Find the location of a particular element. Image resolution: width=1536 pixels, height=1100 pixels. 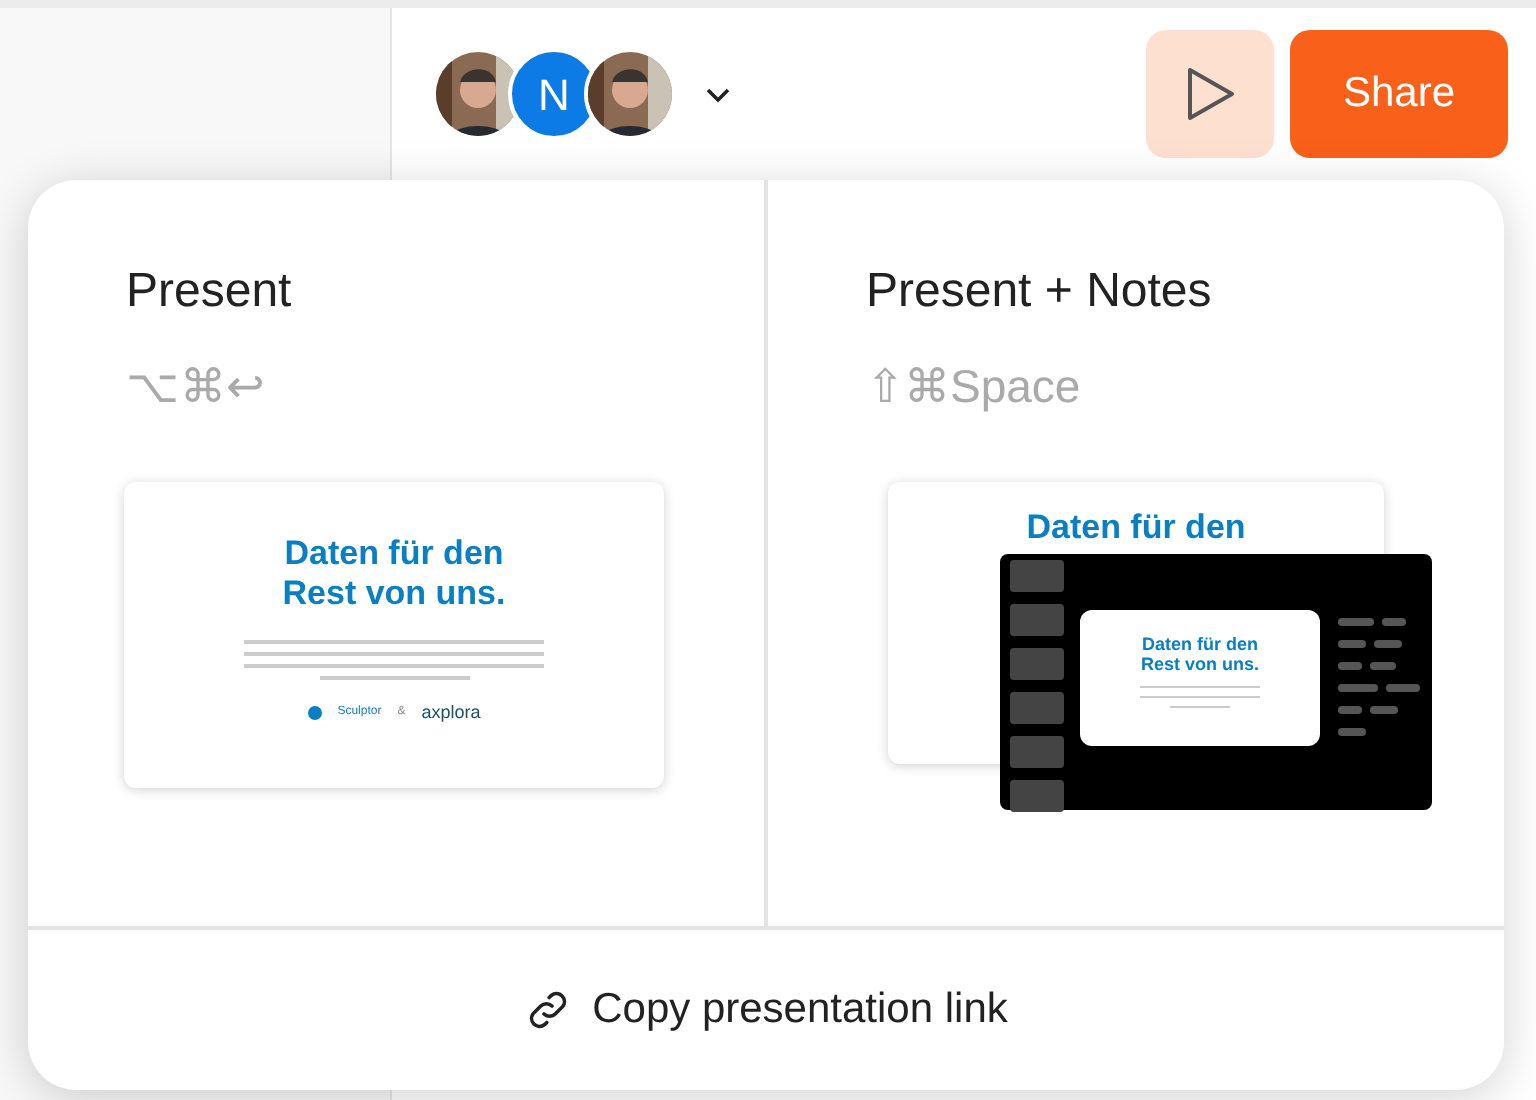

option-title: Present is located at coordinates (209, 292).